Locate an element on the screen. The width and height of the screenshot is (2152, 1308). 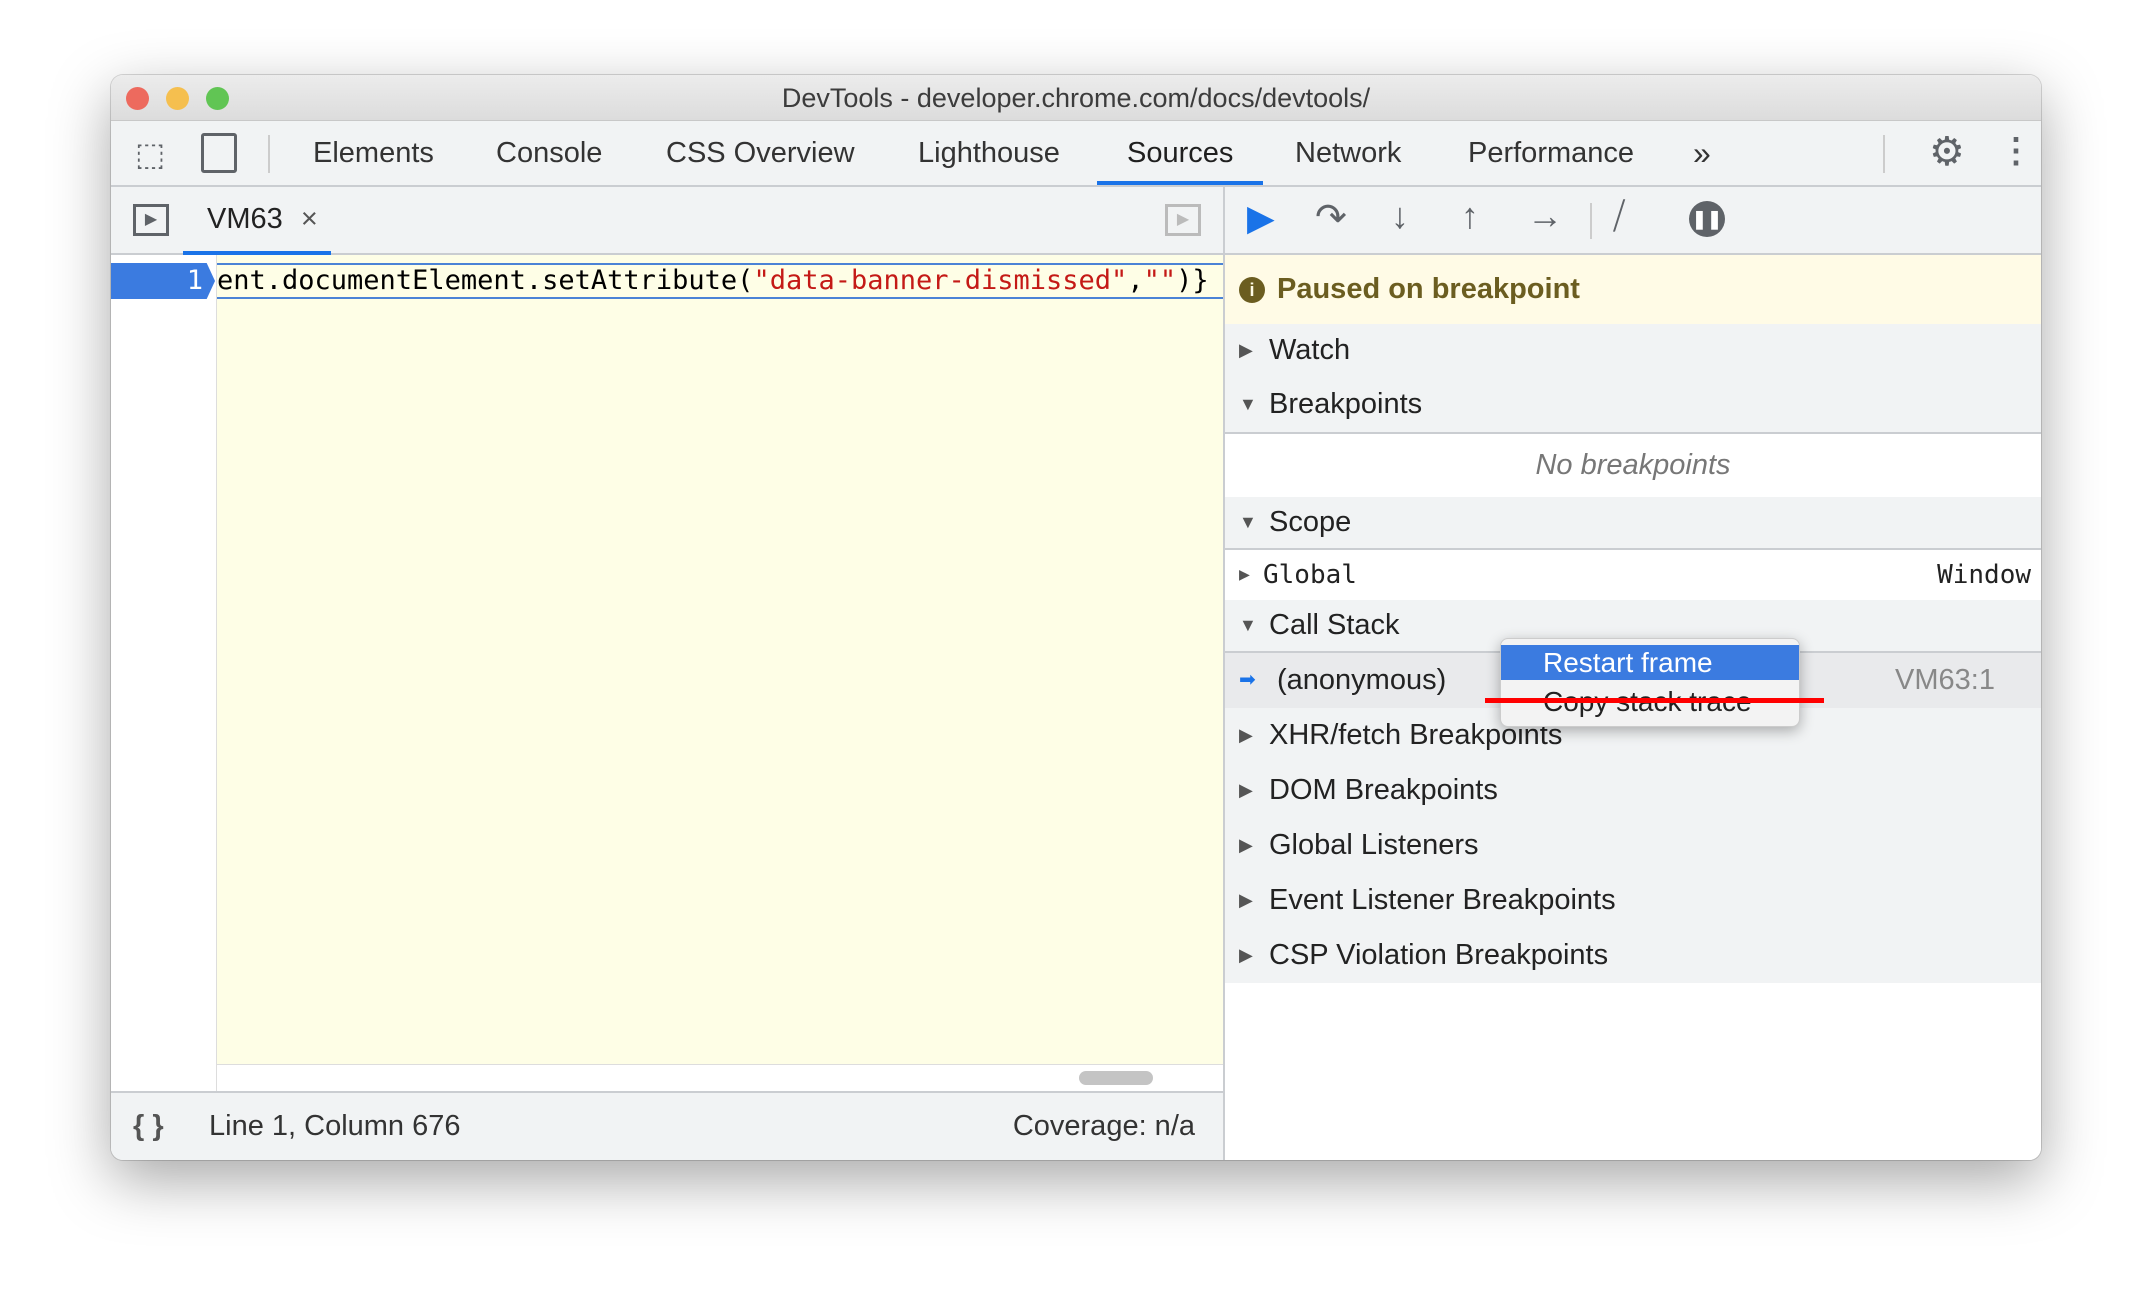
inspect-element-icon: ⬚ is located at coordinates (150, 154).